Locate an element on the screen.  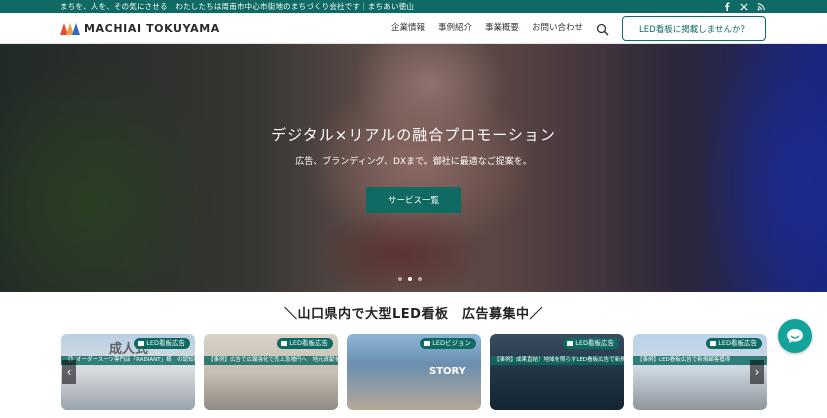
chevron-left-icon: ‹ is located at coordinates (69, 372).